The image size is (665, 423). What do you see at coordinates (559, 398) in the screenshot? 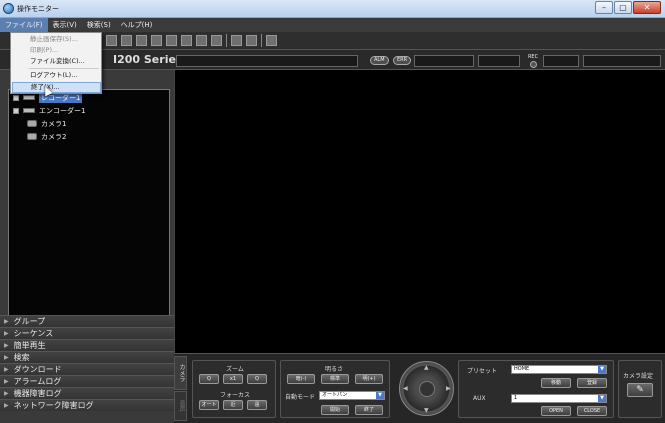
I see `aux-select: 1 ▼` at bounding box center [559, 398].